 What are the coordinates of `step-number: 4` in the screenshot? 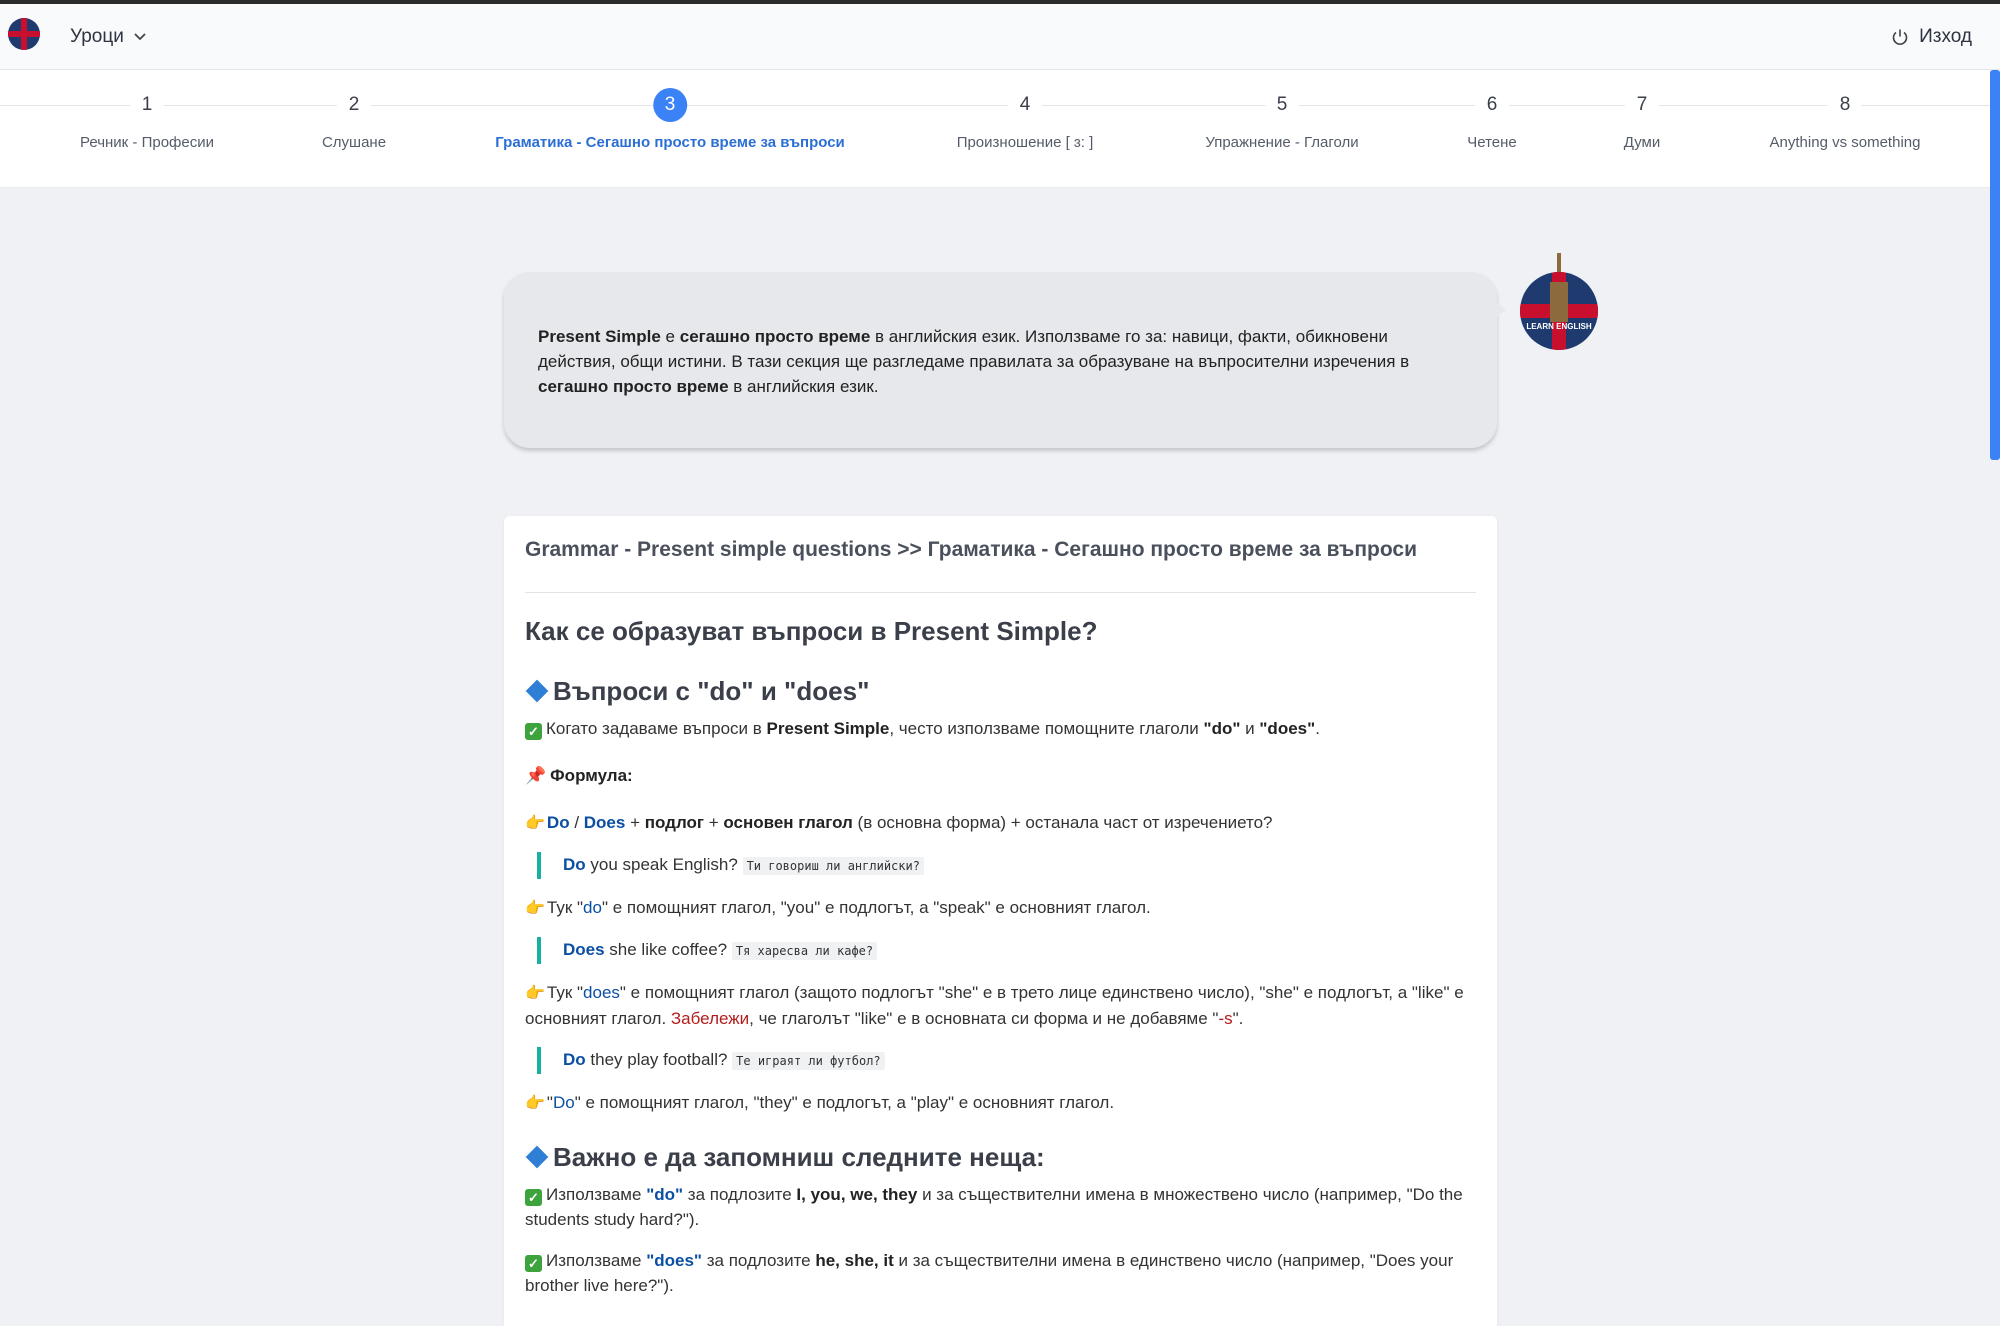 It's located at (1025, 105).